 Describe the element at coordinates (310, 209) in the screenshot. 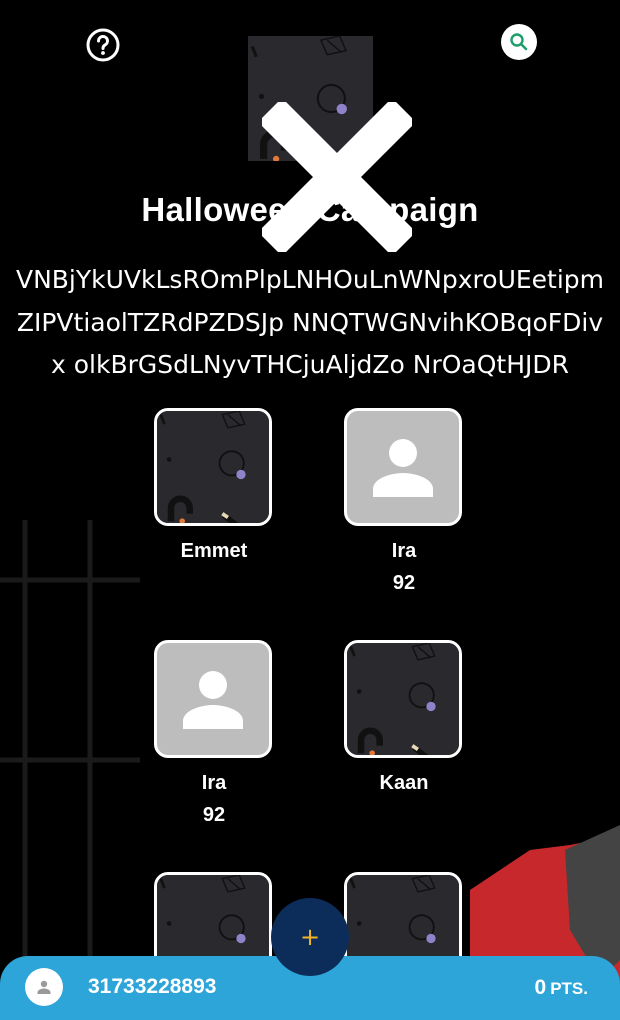

I see `campaign-title: Halloween Campaign` at that location.